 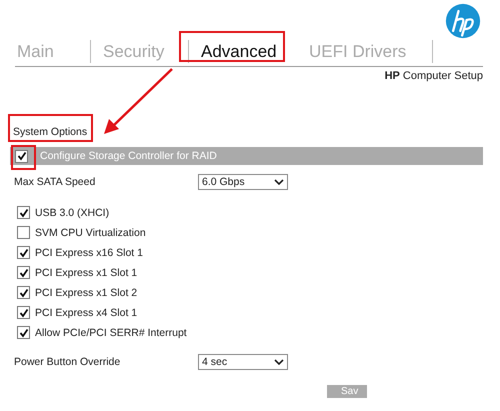 I want to click on dropdown: 6.0 Gbps, so click(x=243, y=182).